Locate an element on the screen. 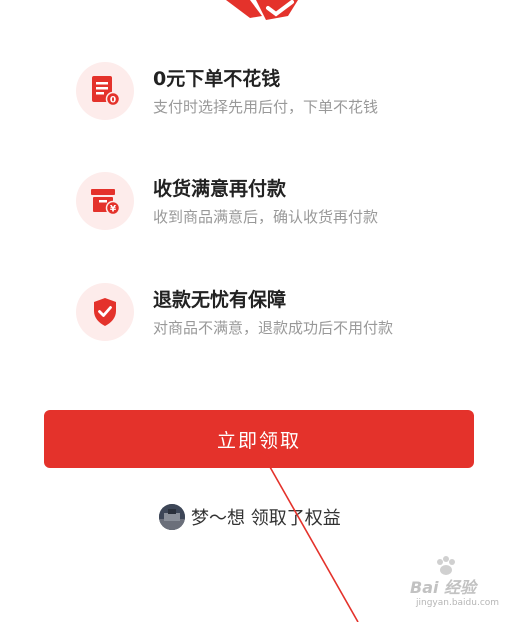 The width and height of the screenshot is (512, 622). benefit-item-pay-after-receipt: ¥ 收货满意再付款 收到商品满意后，确认收货再付款 is located at coordinates (276, 202).